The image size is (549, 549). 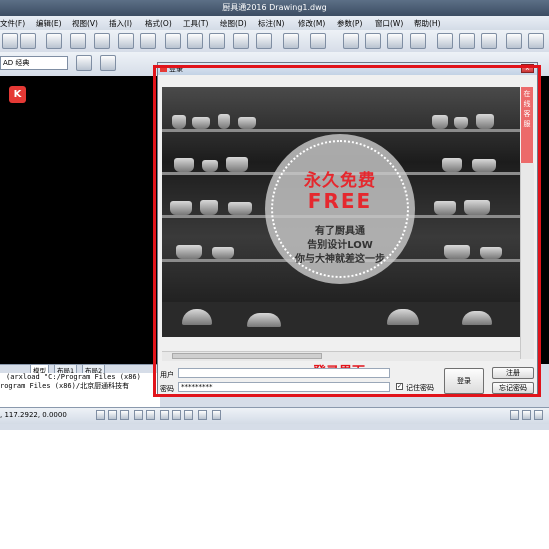 I want to click on cut-icon, so click(x=173, y=41).